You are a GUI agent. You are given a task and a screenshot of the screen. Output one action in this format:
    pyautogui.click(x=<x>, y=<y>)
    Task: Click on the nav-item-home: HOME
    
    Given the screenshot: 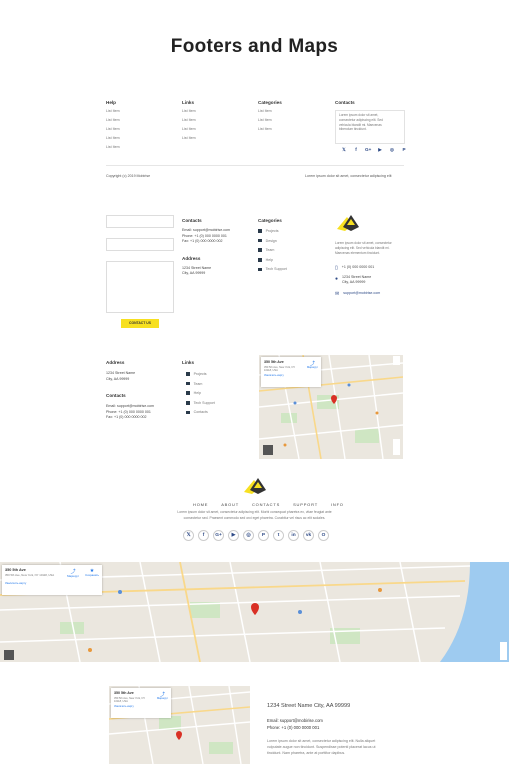 What is the action you would take?
    pyautogui.click(x=200, y=504)
    